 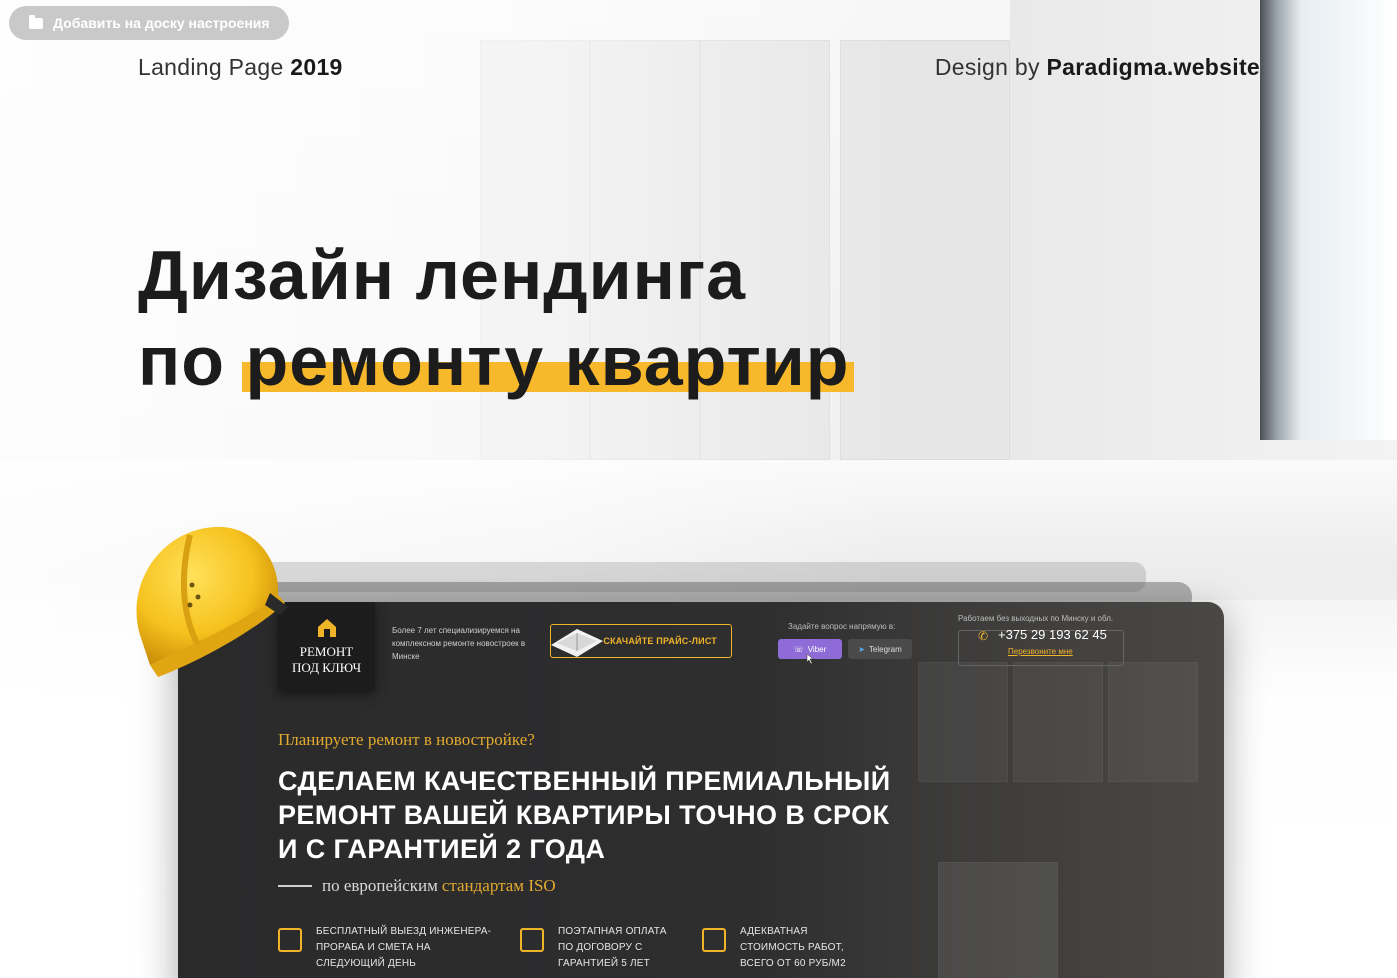 I want to click on feature-line: ВСЕГО ОТ 60 РУБ/М2, so click(x=793, y=963).